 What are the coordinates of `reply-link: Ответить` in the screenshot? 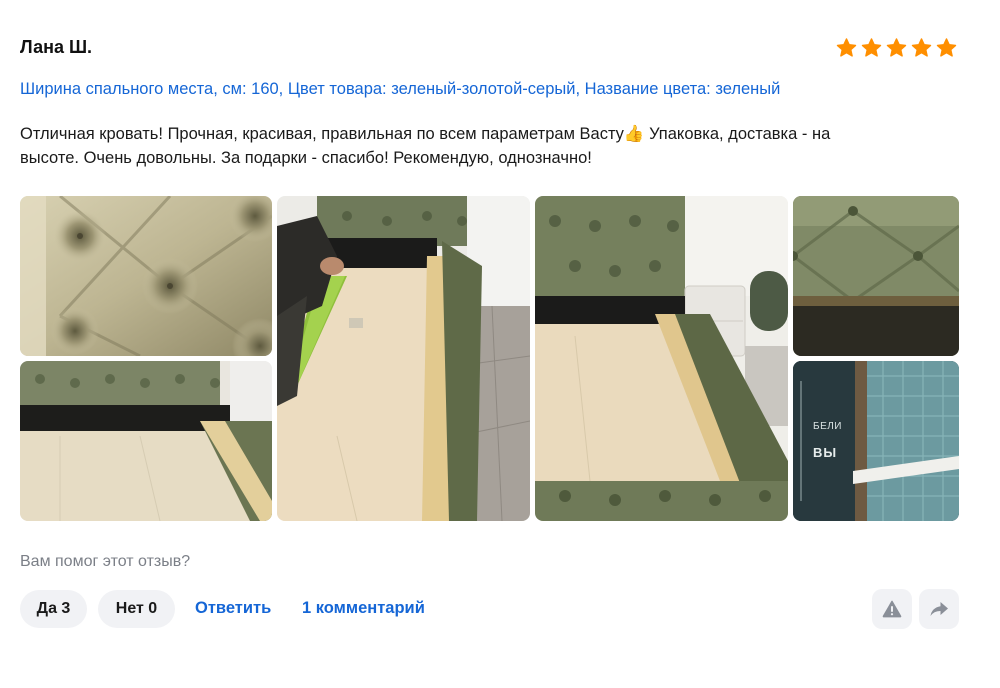 It's located at (233, 608).